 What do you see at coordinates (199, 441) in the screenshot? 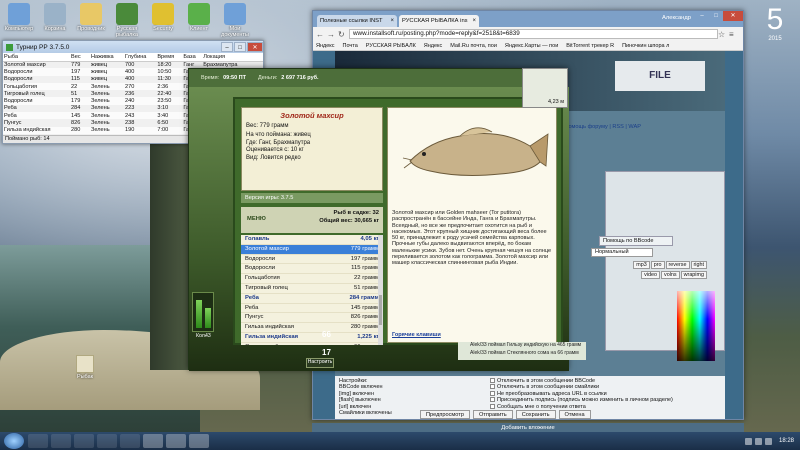
I see `taskbar-chrome` at bounding box center [199, 441].